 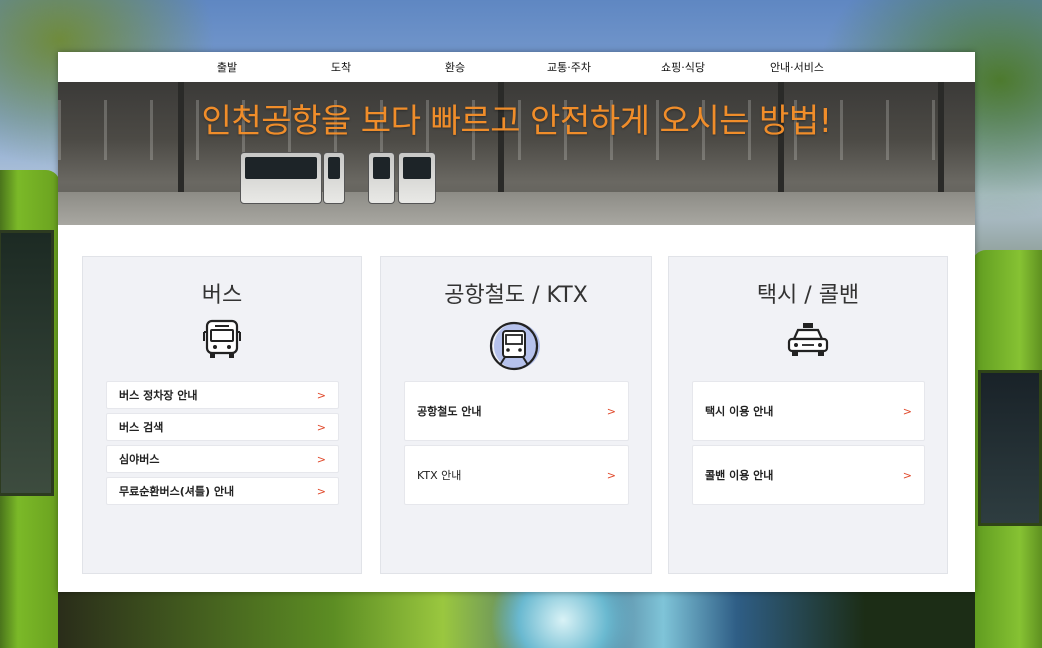 I want to click on link-label: 버스 검색, so click(x=141, y=427).